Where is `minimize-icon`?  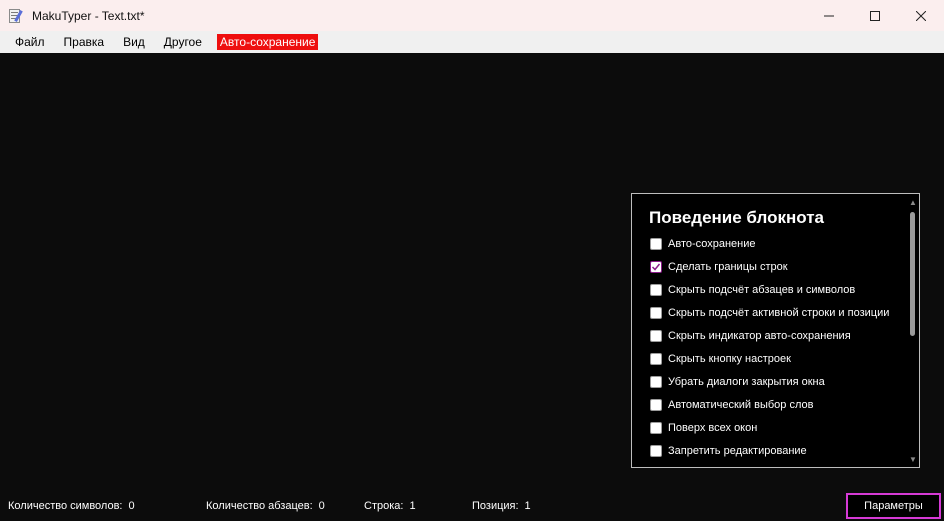 minimize-icon is located at coordinates (829, 15).